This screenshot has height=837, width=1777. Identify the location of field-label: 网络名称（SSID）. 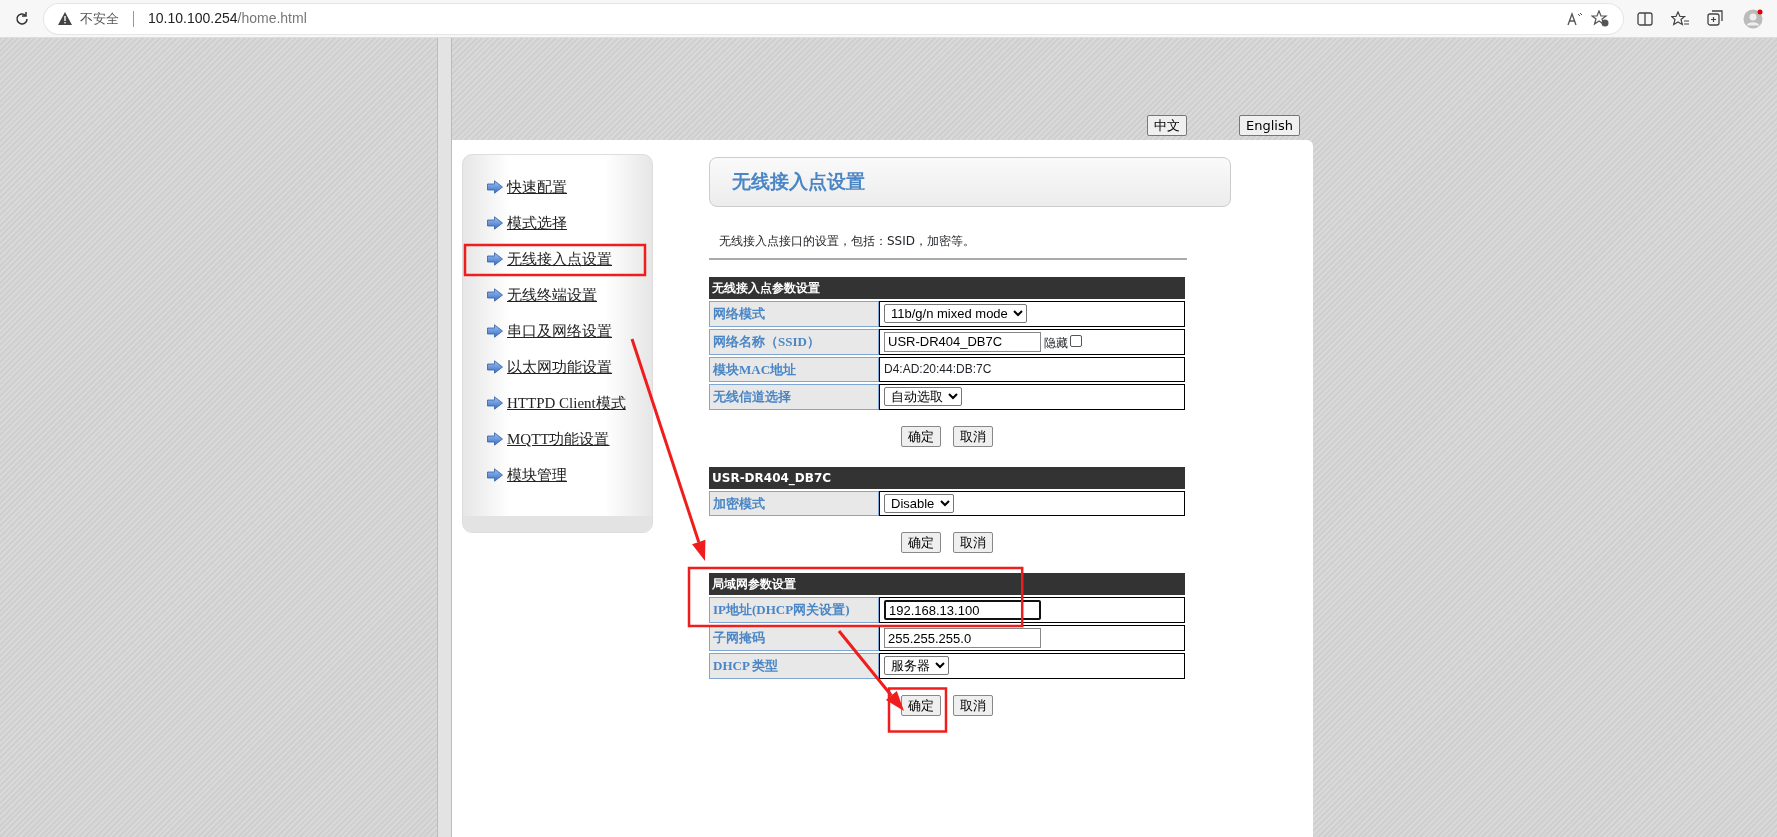
(794, 341).